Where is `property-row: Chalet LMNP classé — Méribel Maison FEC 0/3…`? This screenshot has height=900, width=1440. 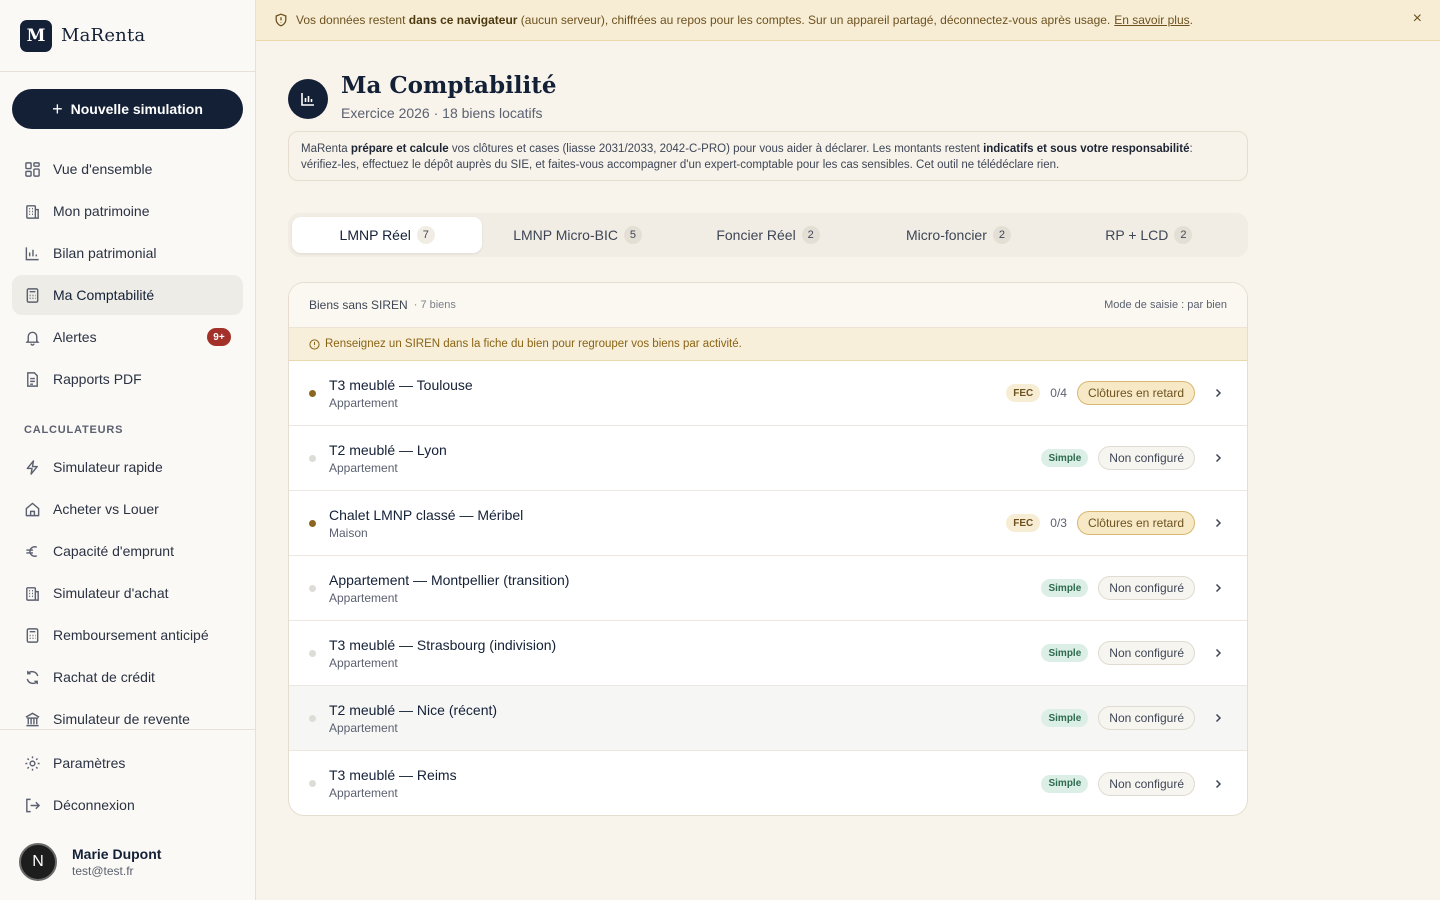
property-row: Chalet LMNP classé — Méribel Maison FEC 0/3… is located at coordinates (768, 523).